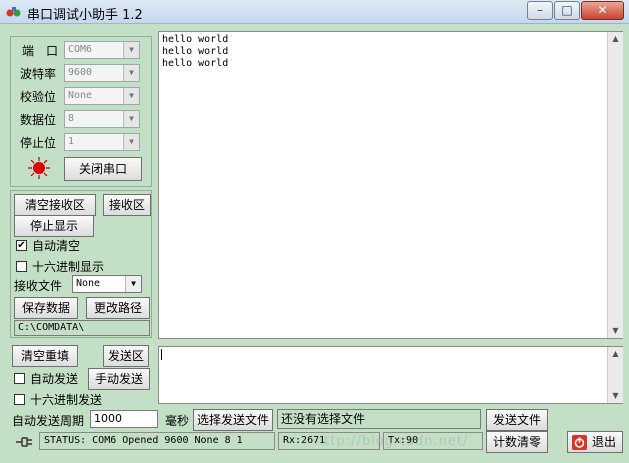 The height and width of the screenshot is (463, 629). I want to click on connector-icon, so click(24, 442).